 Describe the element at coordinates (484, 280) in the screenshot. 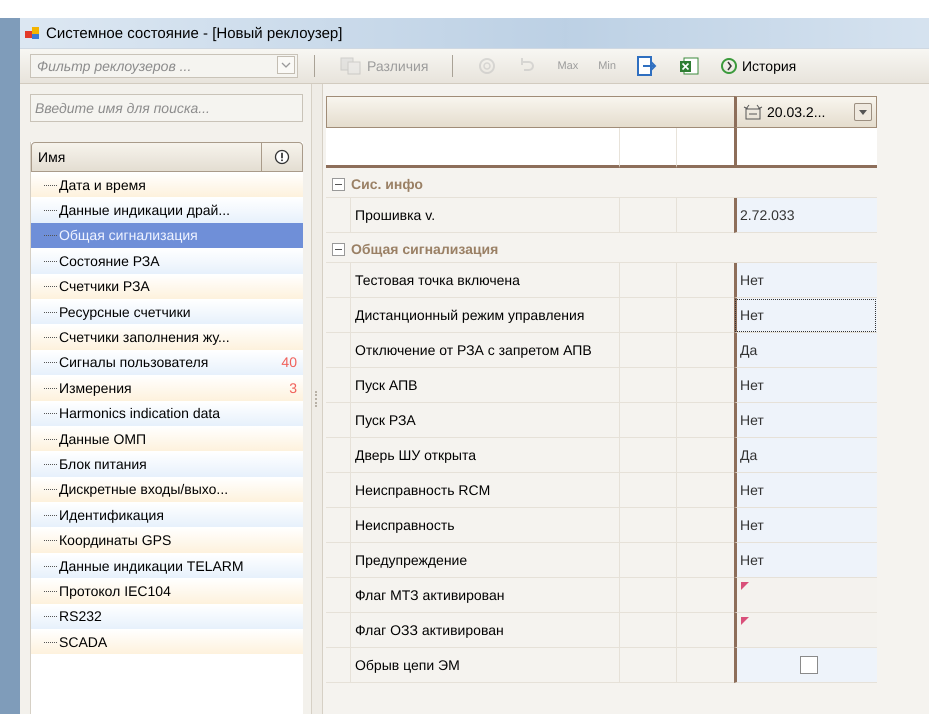

I see `property-label: Тестовая точка включена` at that location.